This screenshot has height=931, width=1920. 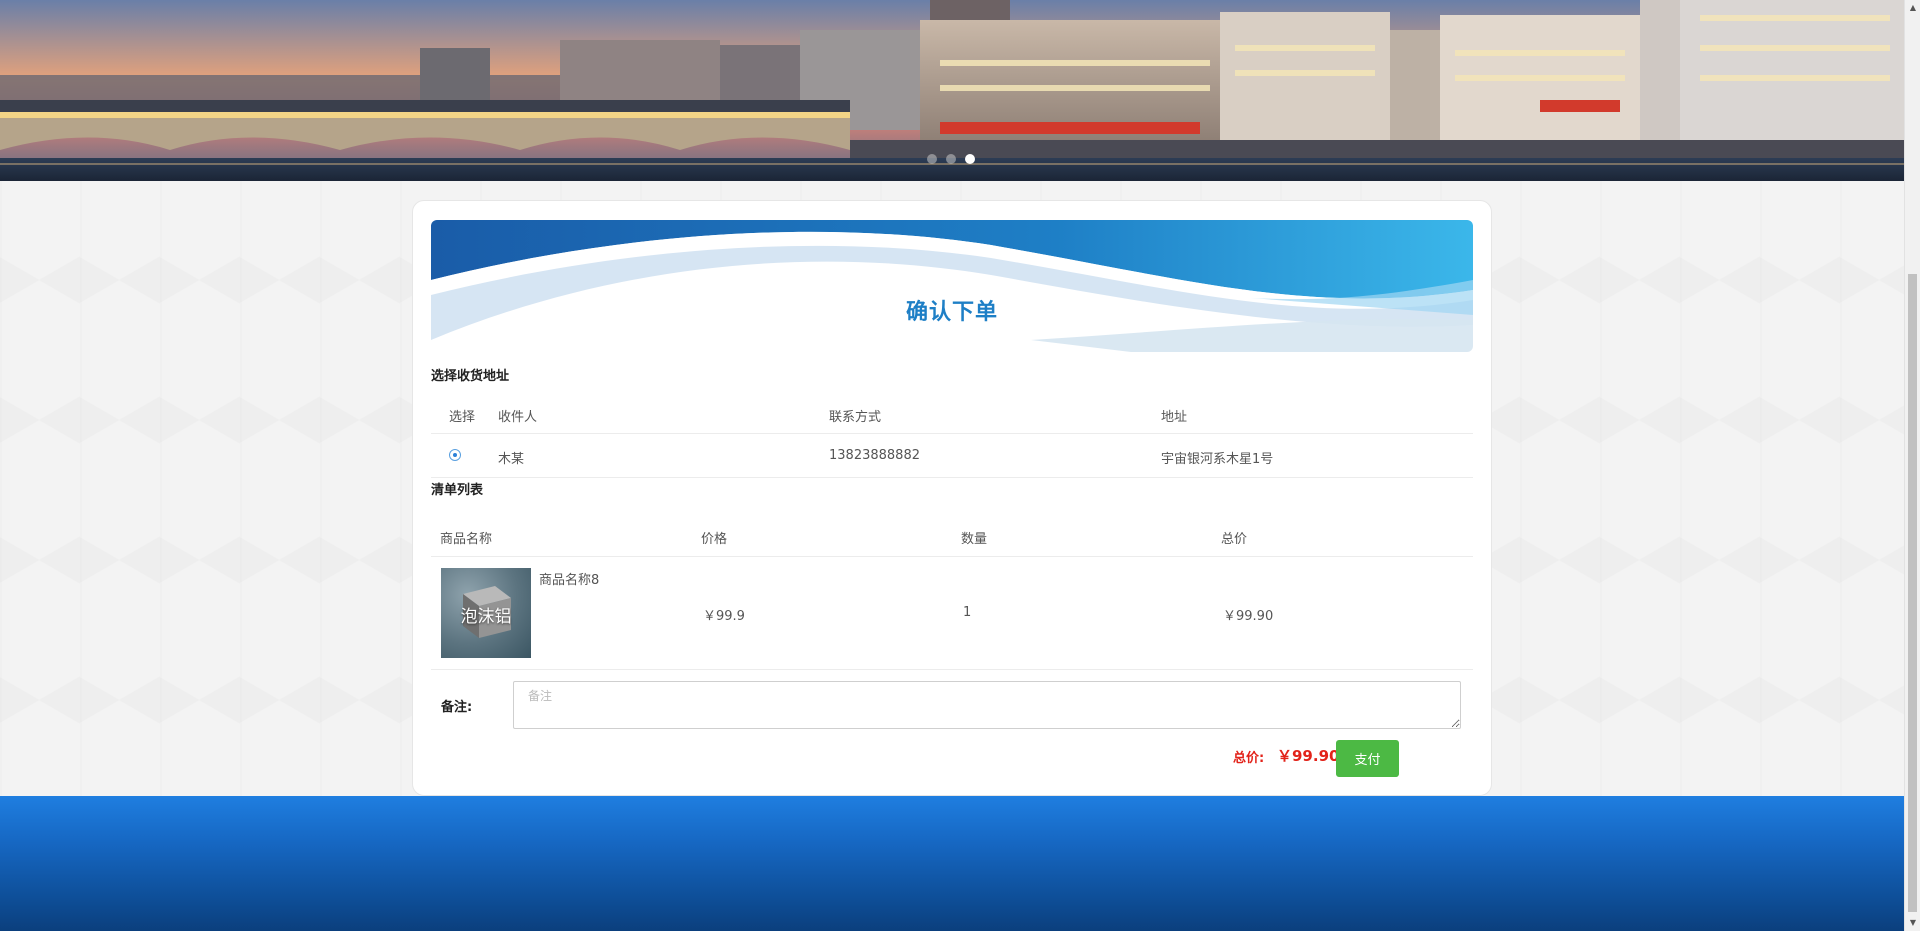 I want to click on product-total: ￥99.90, so click(x=1248, y=616).